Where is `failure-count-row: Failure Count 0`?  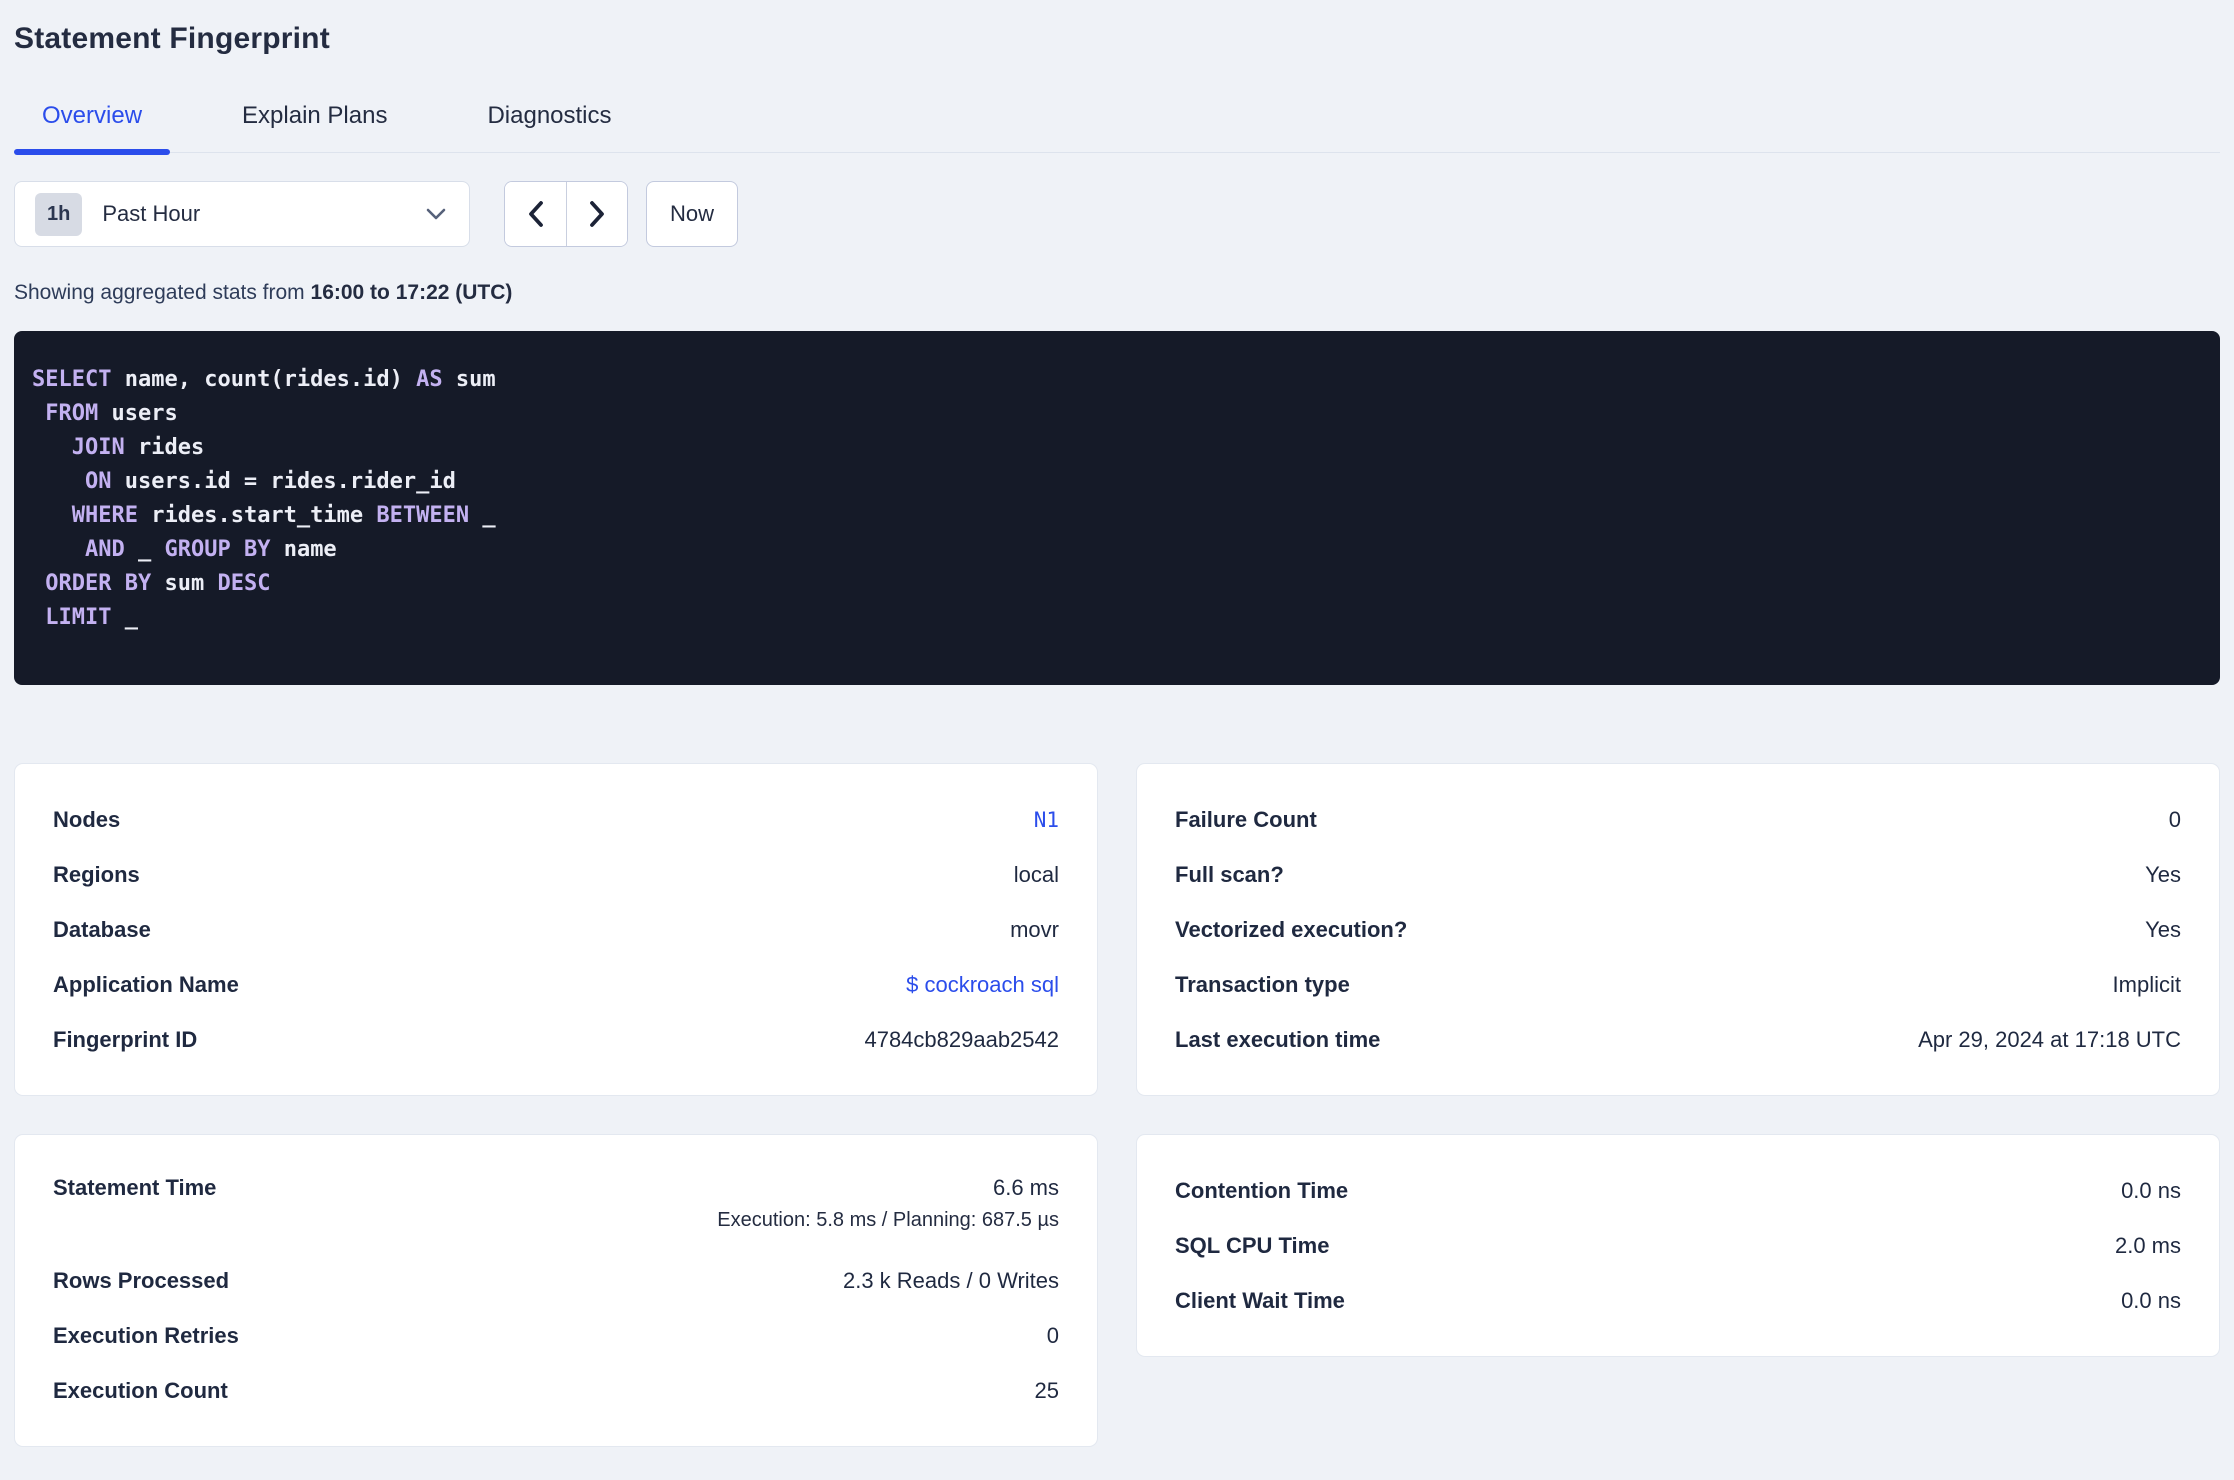
failure-count-row: Failure Count 0 is located at coordinates (1678, 819).